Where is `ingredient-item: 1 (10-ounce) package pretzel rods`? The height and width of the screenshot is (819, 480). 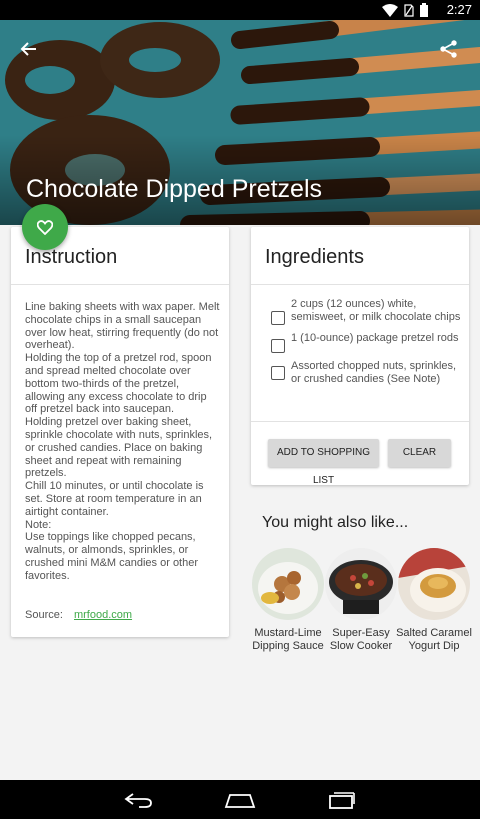
ingredient-item: 1 (10-ounce) package pretzel rods is located at coordinates (366, 342).